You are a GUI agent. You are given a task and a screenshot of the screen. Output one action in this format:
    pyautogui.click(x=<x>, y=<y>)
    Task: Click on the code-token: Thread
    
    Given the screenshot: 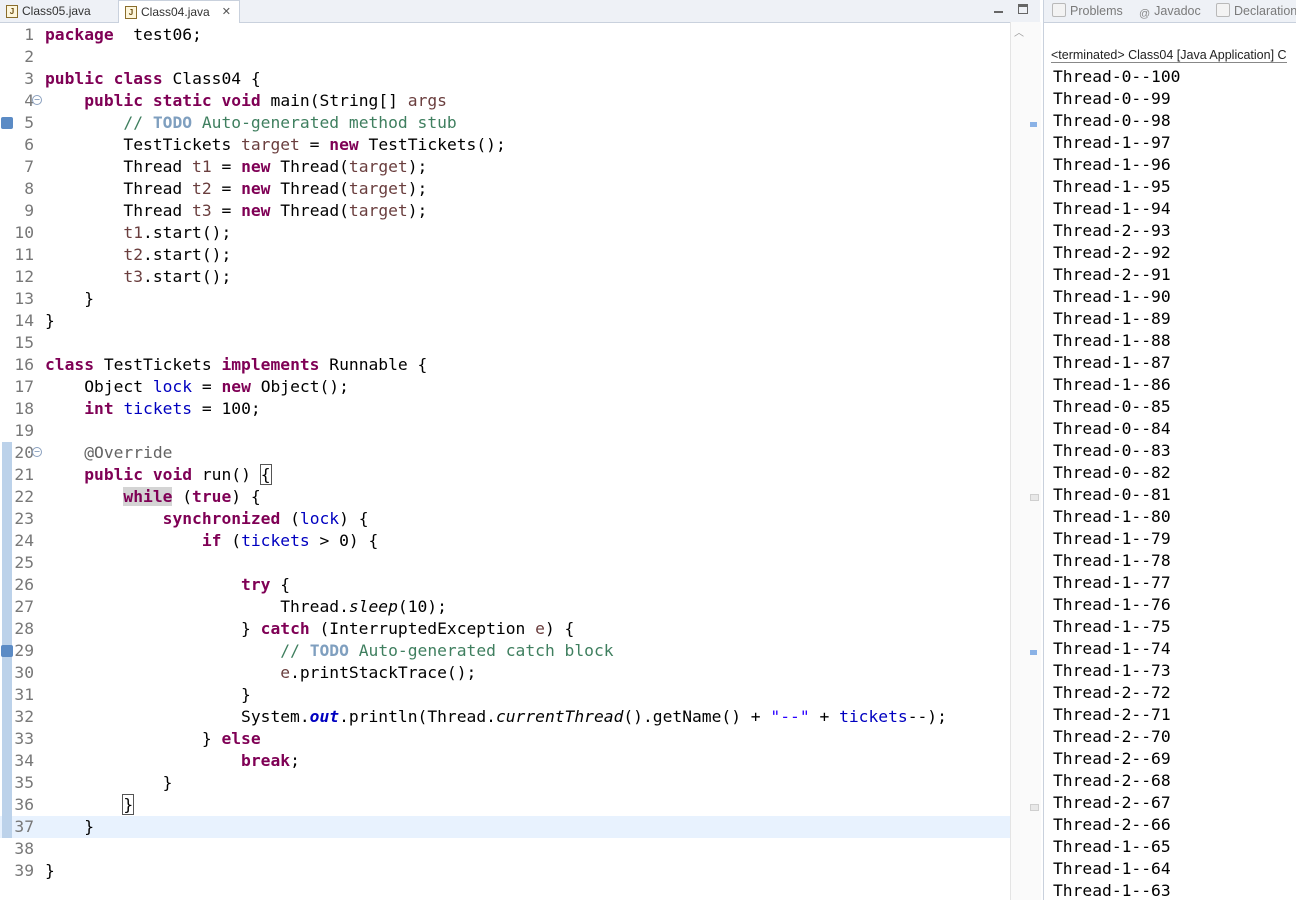 What is the action you would take?
    pyautogui.click(x=119, y=210)
    